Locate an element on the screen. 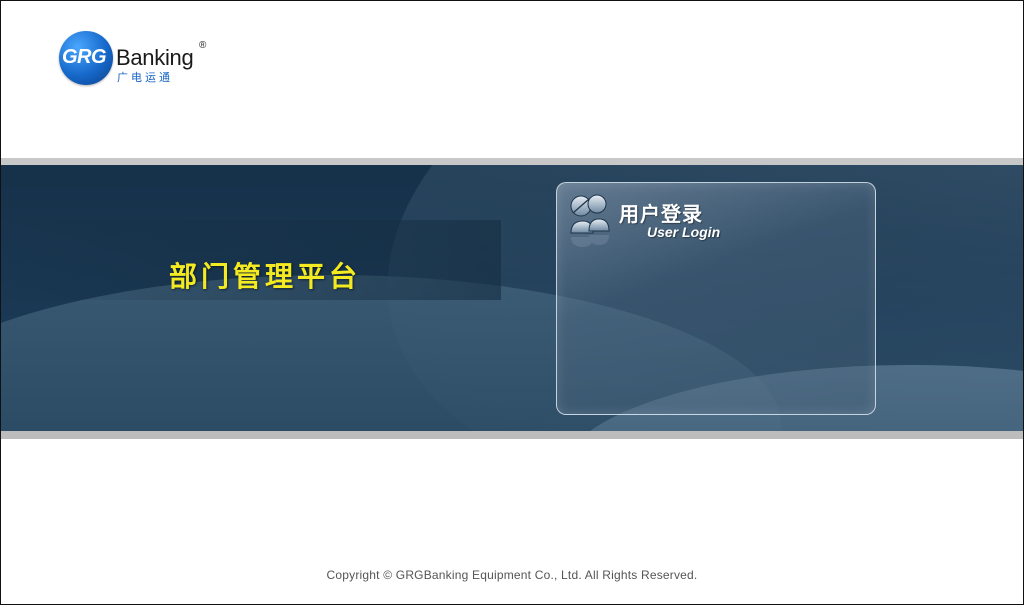  registered-mark: ® is located at coordinates (203, 45).